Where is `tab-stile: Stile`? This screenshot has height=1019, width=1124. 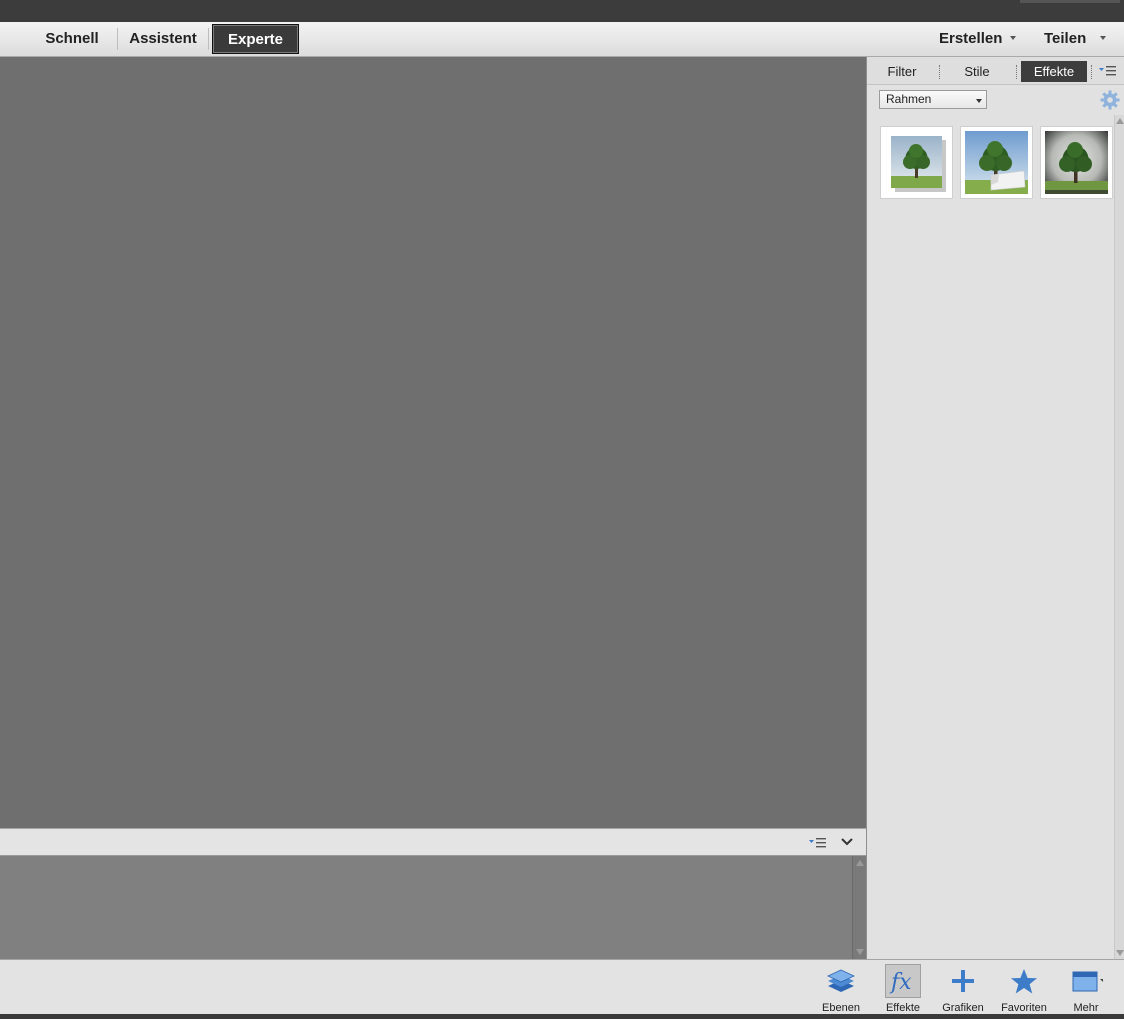
tab-stile: Stile is located at coordinates (977, 71).